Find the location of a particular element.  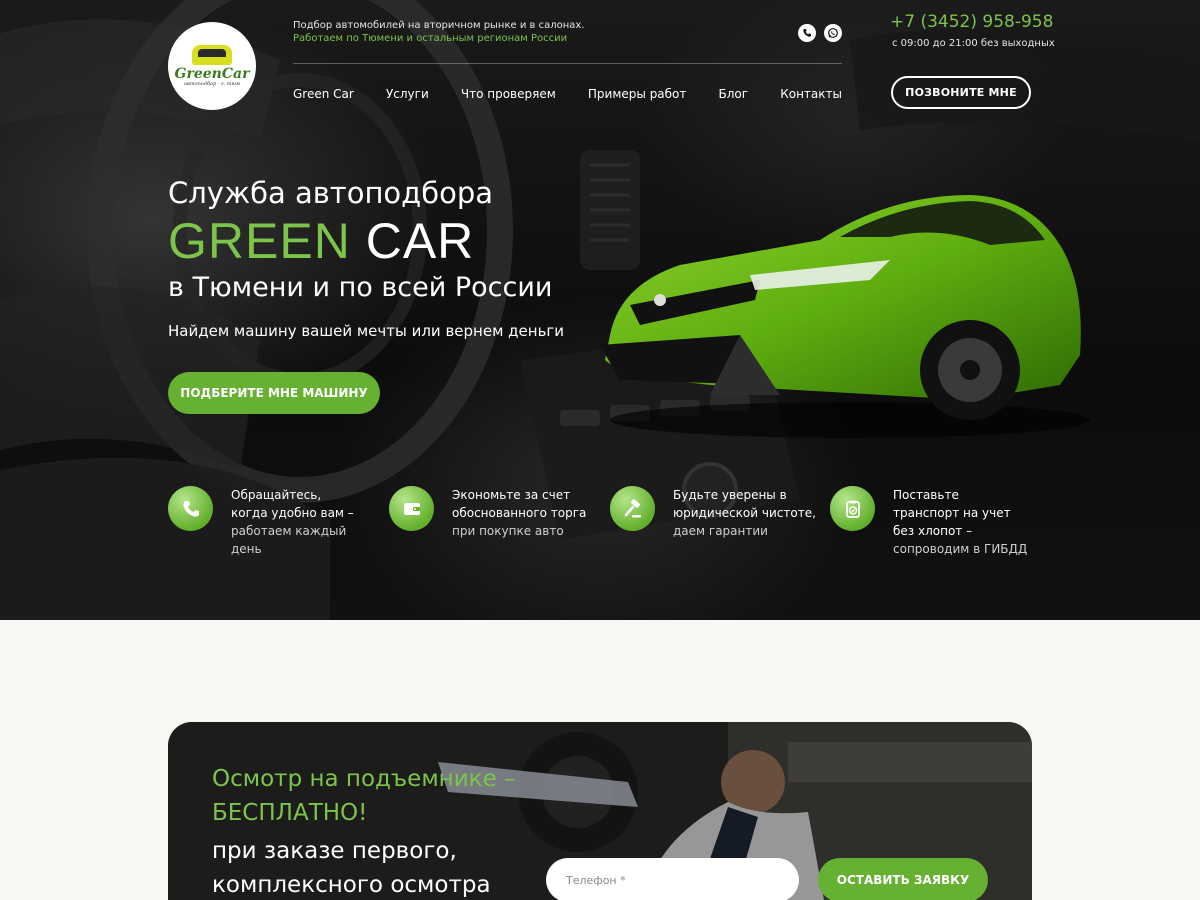

logo-text: GreenCar is located at coordinates (212, 74).